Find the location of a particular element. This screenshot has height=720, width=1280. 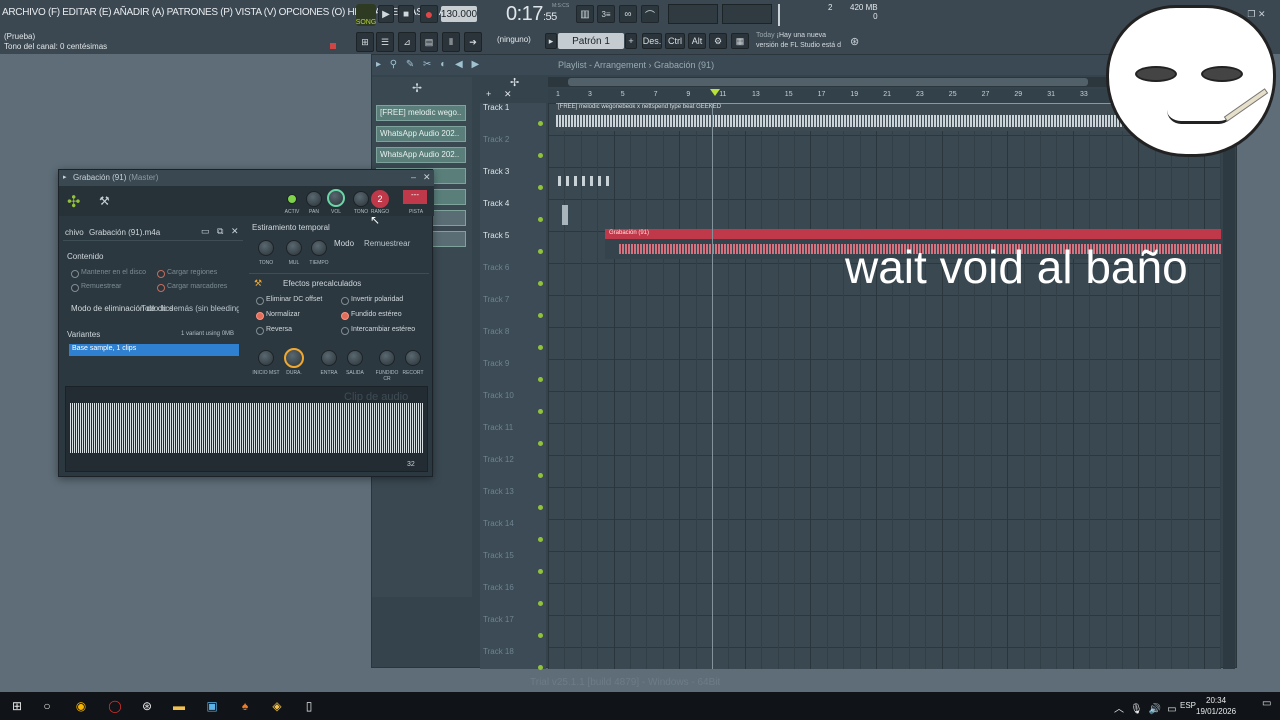

track-label: Track 8 is located at coordinates (496, 331).